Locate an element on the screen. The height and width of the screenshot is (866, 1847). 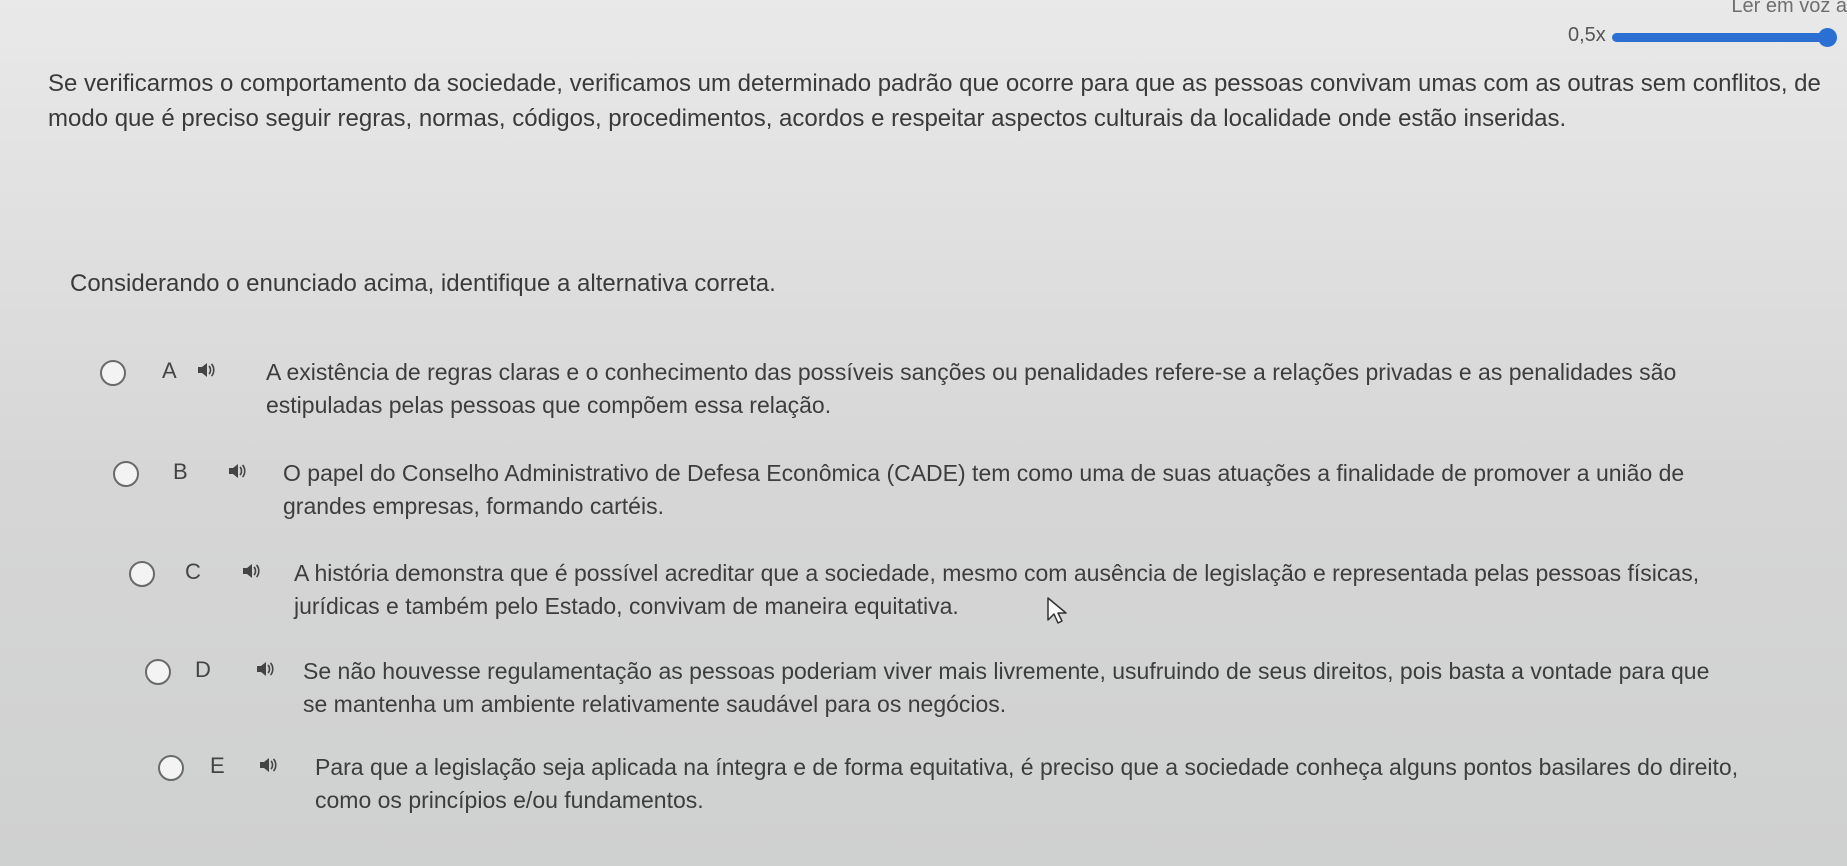
radio-button-d is located at coordinates (158, 672).